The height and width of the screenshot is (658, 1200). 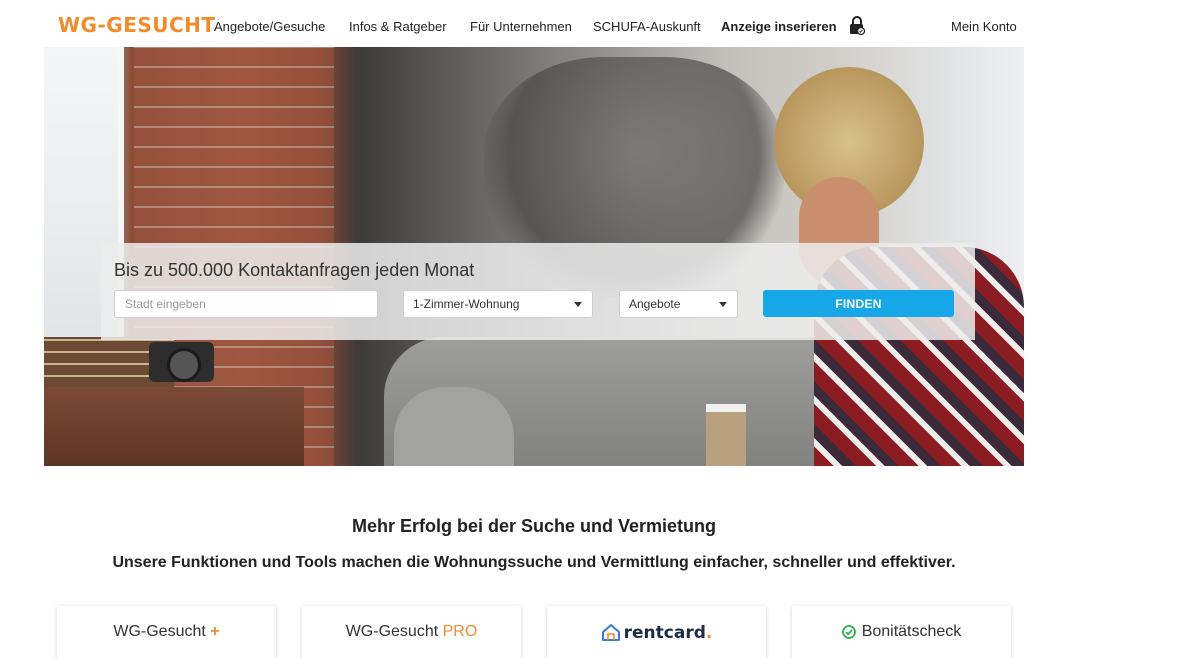 What do you see at coordinates (655, 304) in the screenshot?
I see `listing-category-value: Angebote` at bounding box center [655, 304].